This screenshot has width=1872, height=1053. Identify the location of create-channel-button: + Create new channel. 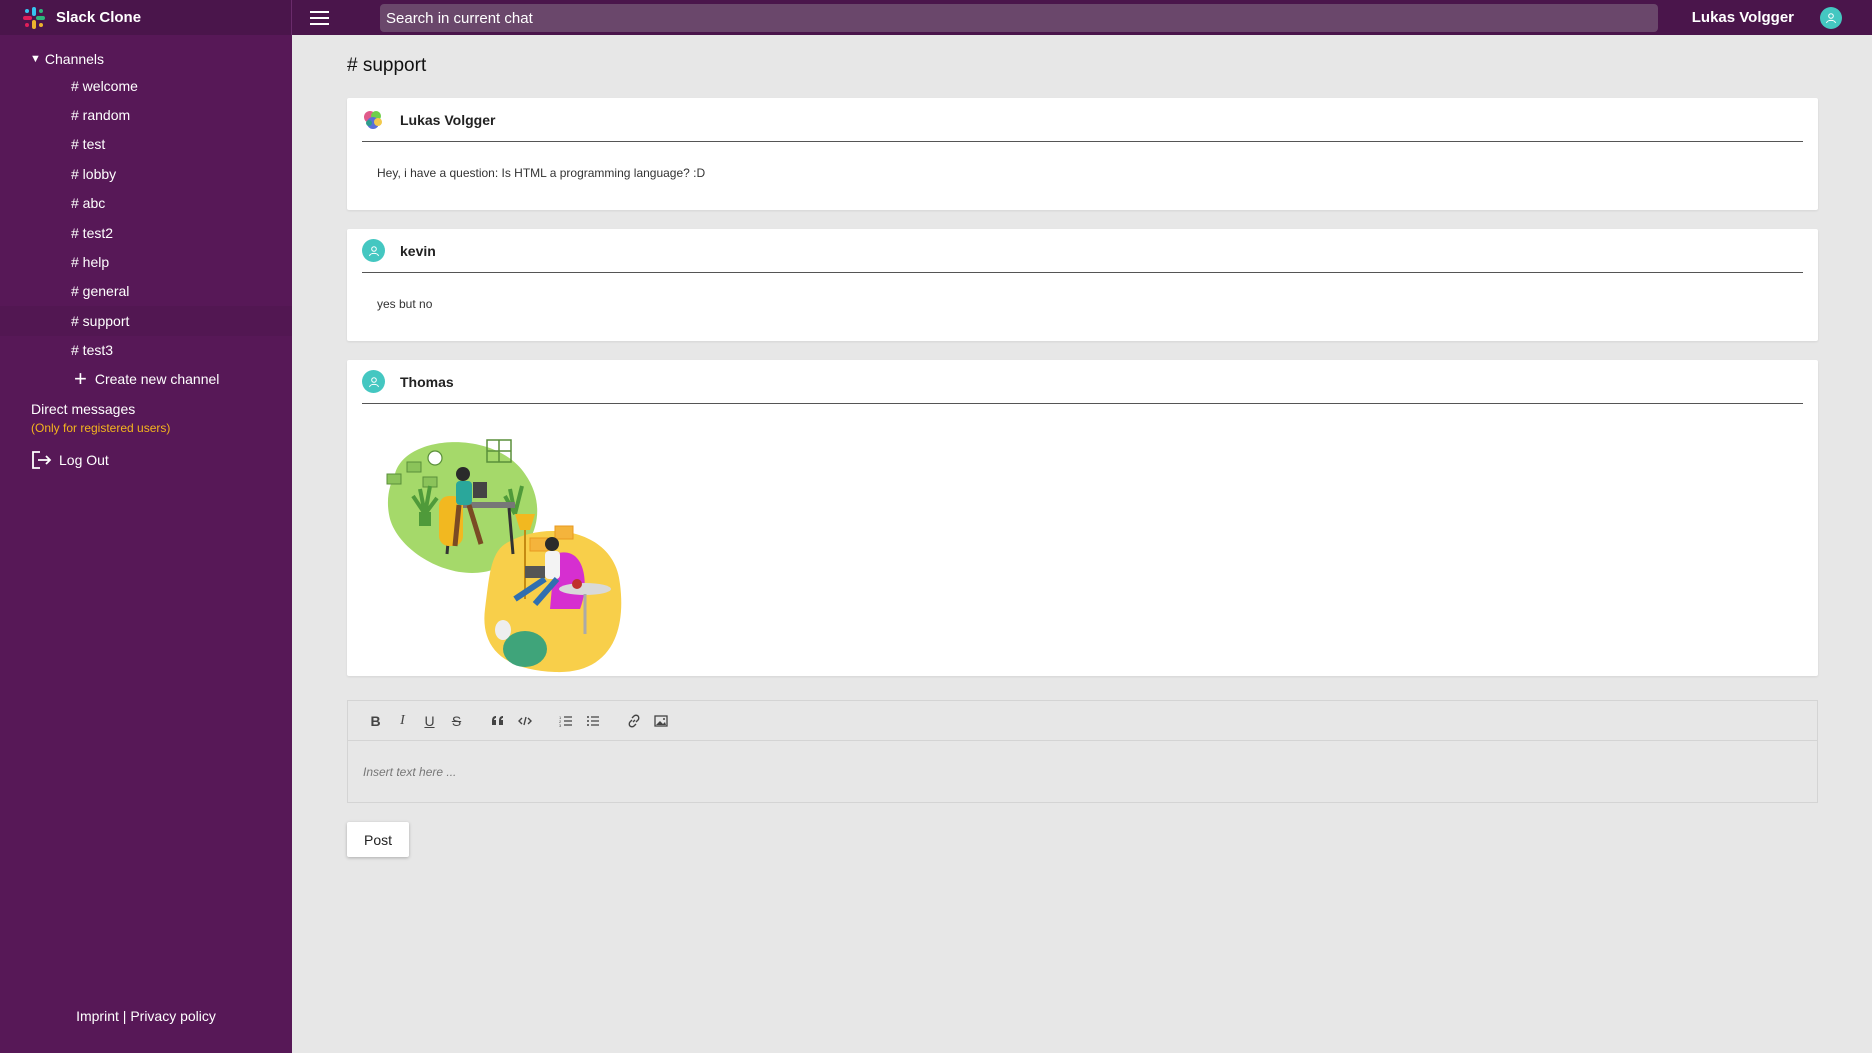
(146, 379).